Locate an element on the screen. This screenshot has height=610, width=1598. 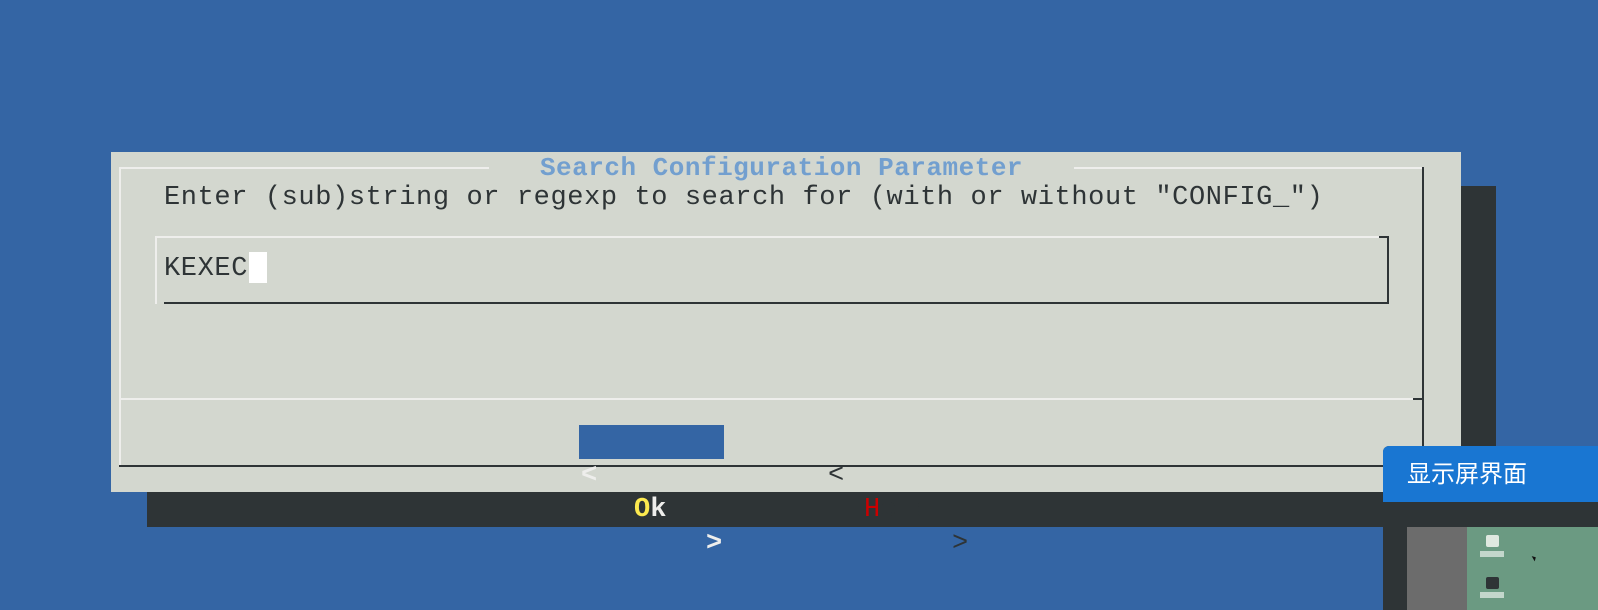
input-frame-left is located at coordinates (156, 270).